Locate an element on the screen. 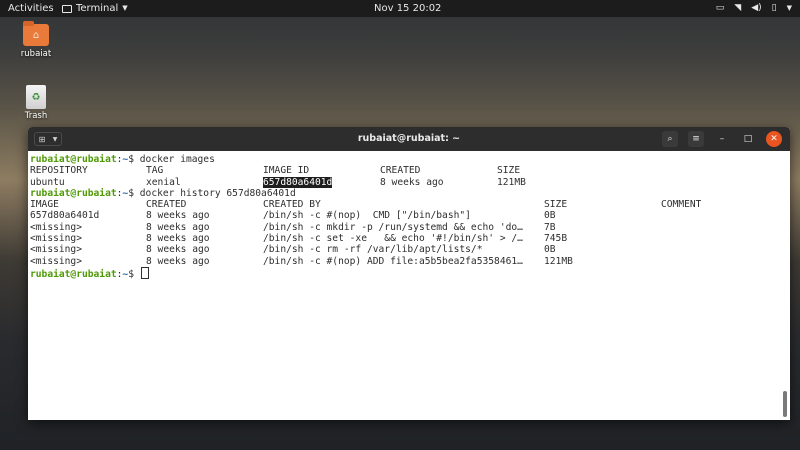 The width and height of the screenshot is (800, 450). home-folder-icon: ⌂ is located at coordinates (36, 33).